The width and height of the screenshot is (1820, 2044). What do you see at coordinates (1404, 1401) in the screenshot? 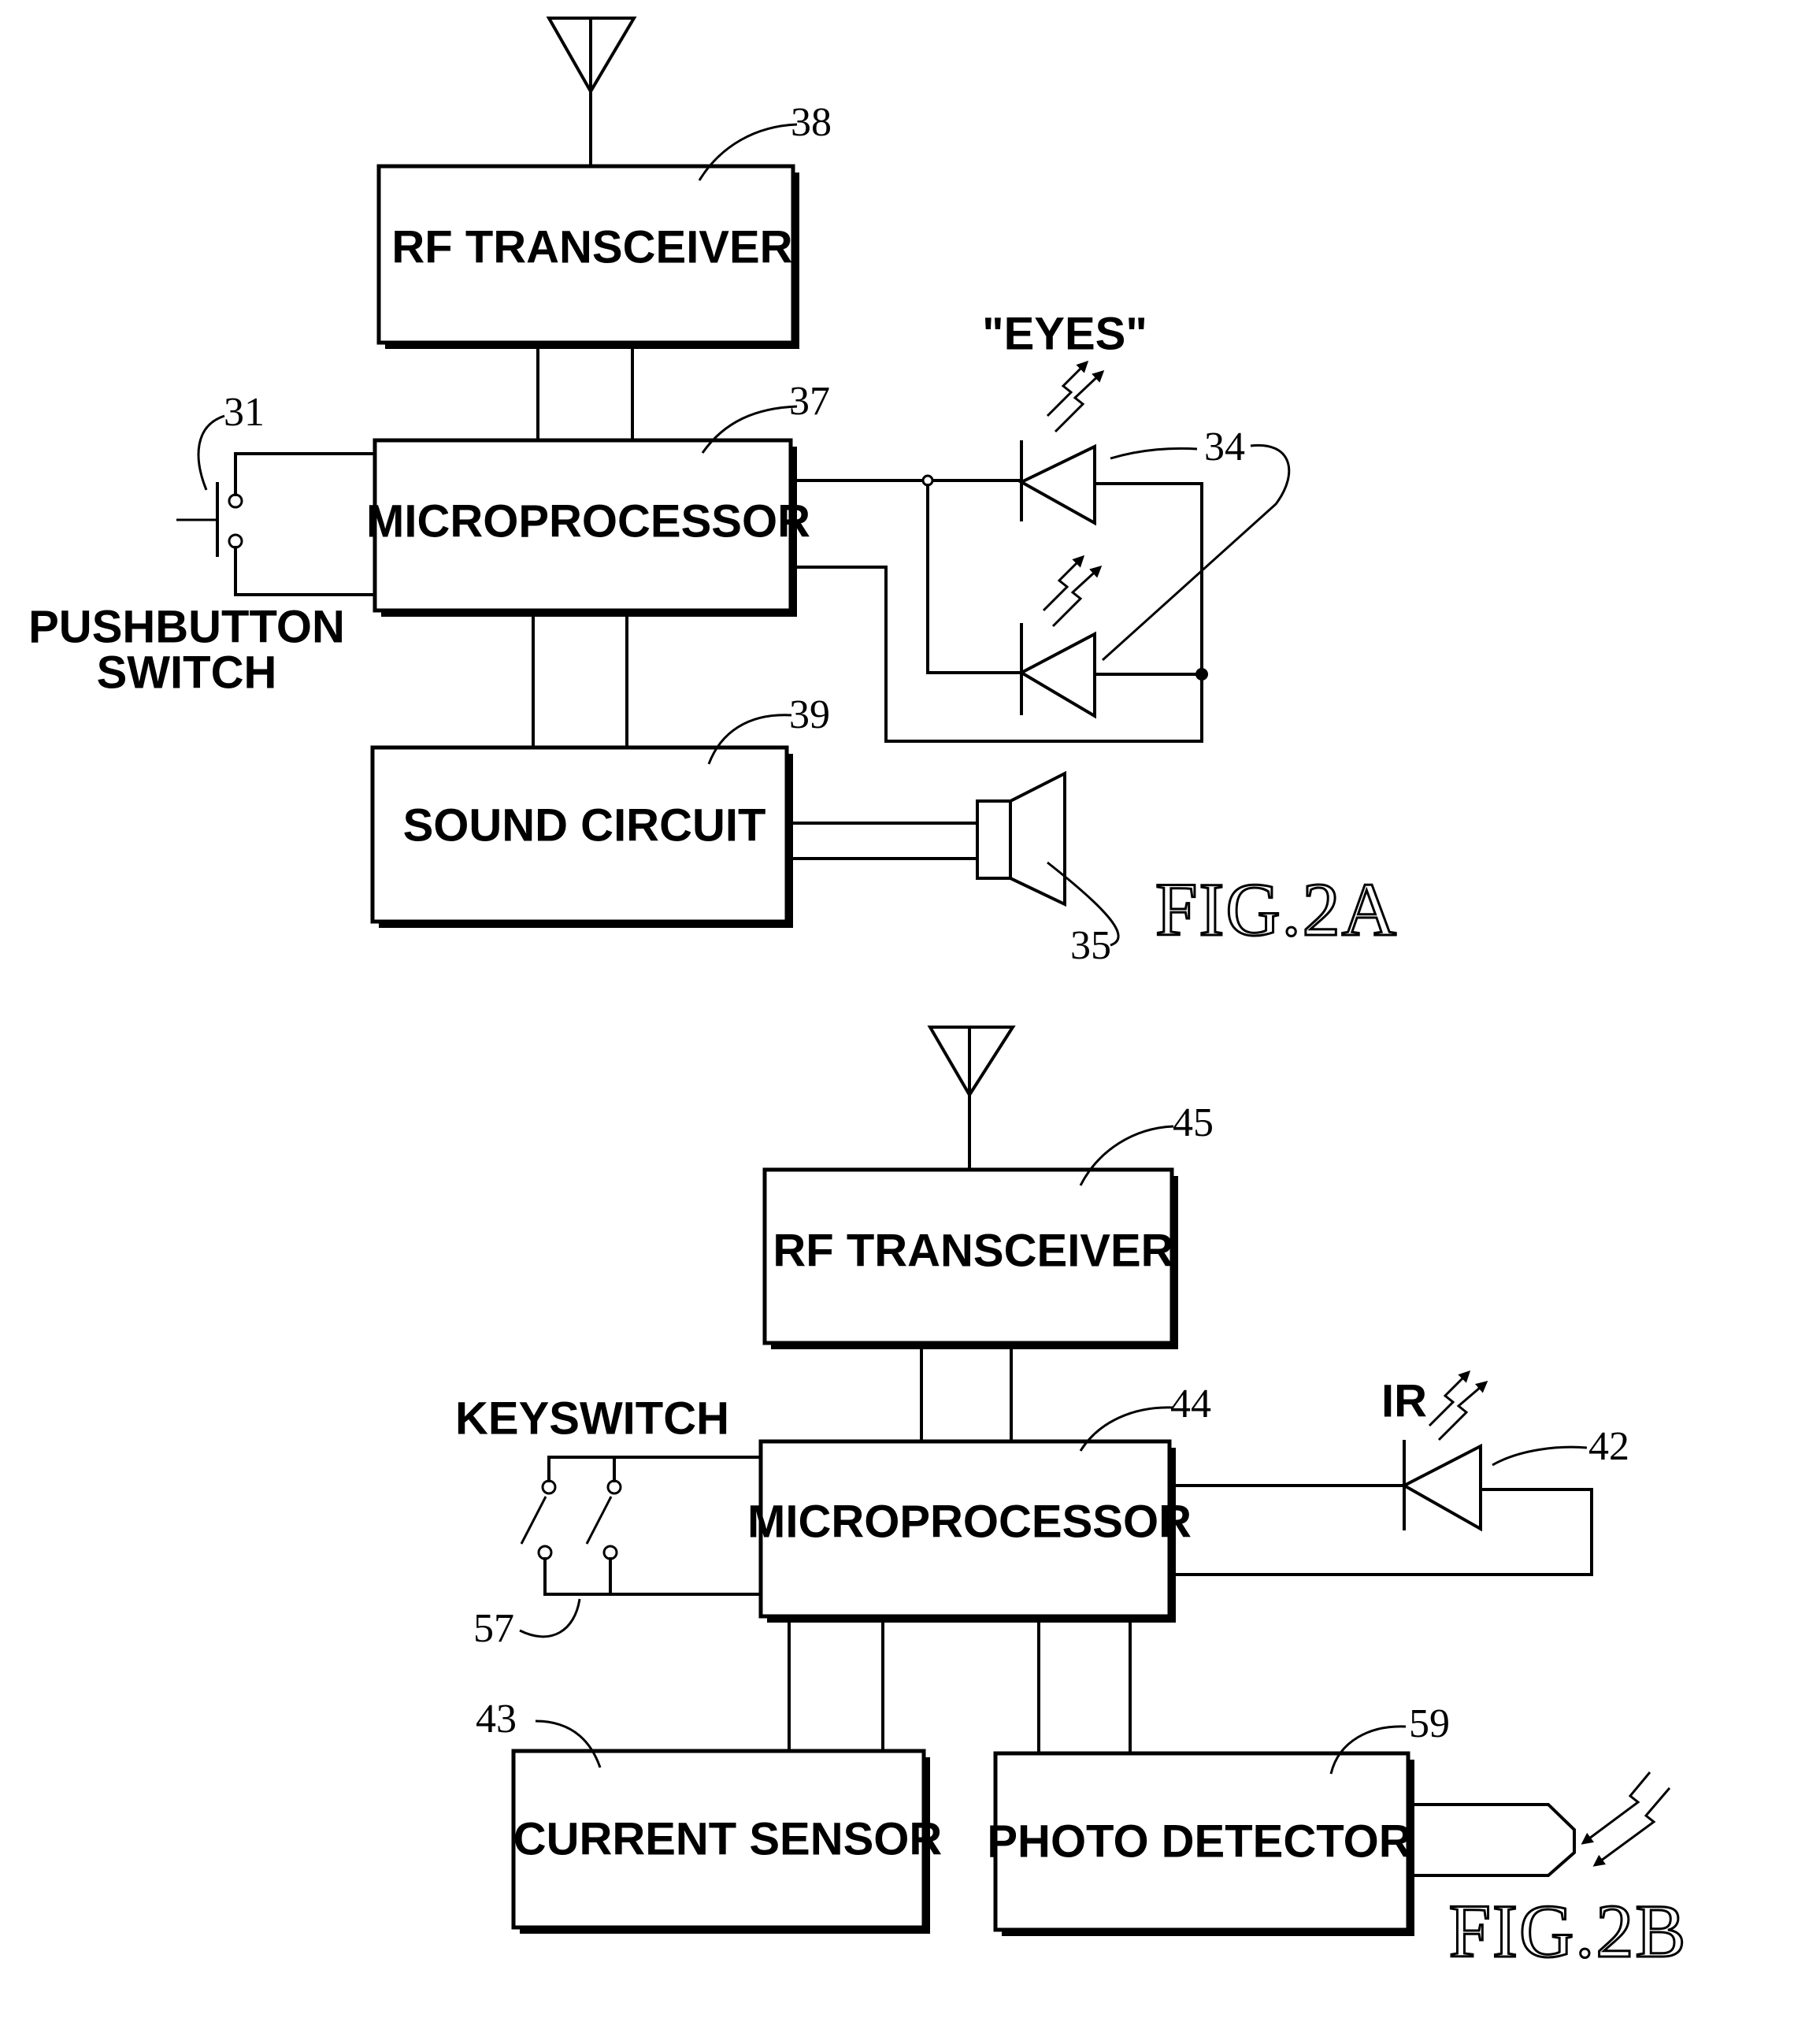
I see `ir-label: IR` at bounding box center [1404, 1401].